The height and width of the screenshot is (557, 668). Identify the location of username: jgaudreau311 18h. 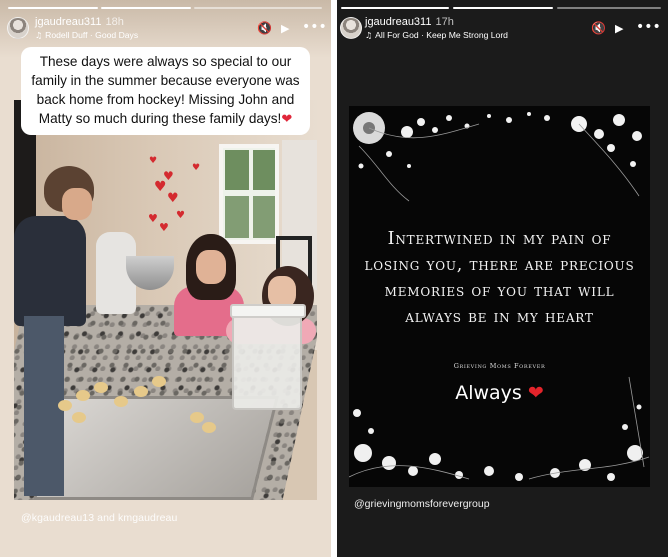
(79, 22).